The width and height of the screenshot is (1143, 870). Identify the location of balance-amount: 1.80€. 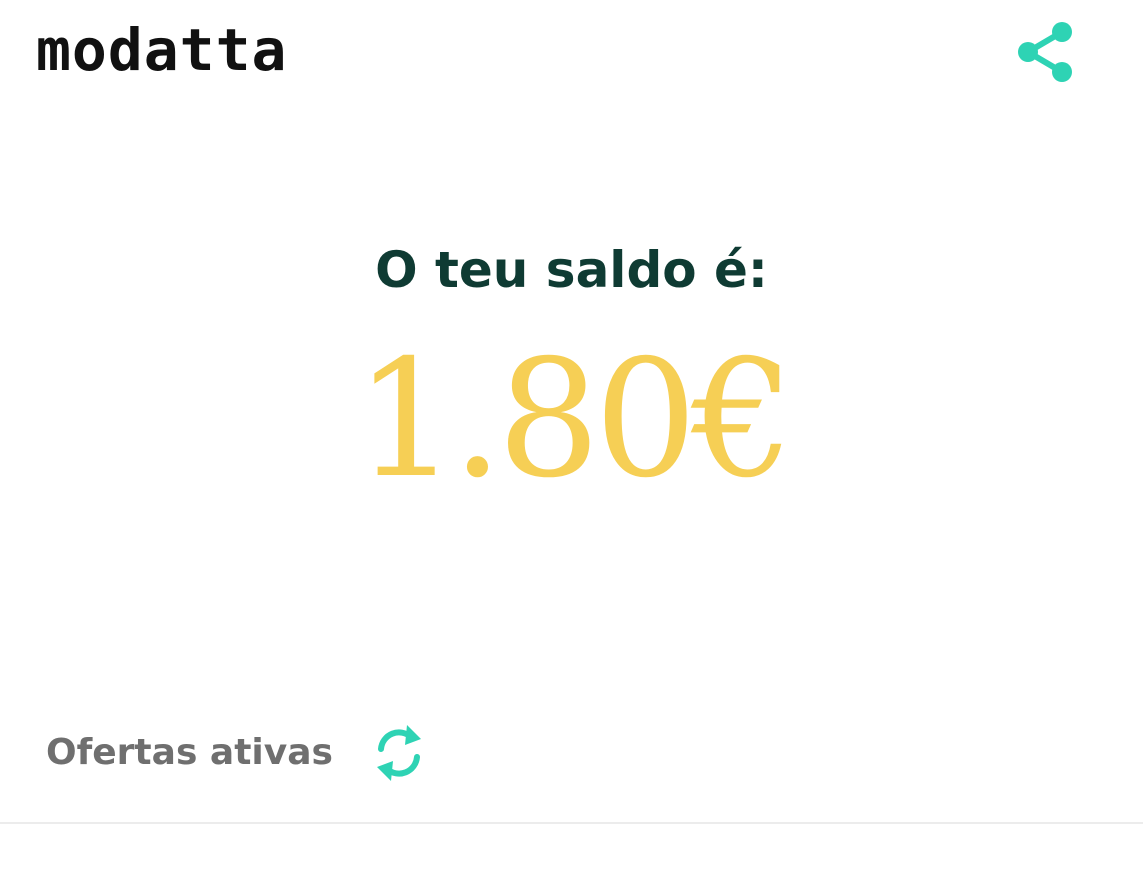
(574, 420).